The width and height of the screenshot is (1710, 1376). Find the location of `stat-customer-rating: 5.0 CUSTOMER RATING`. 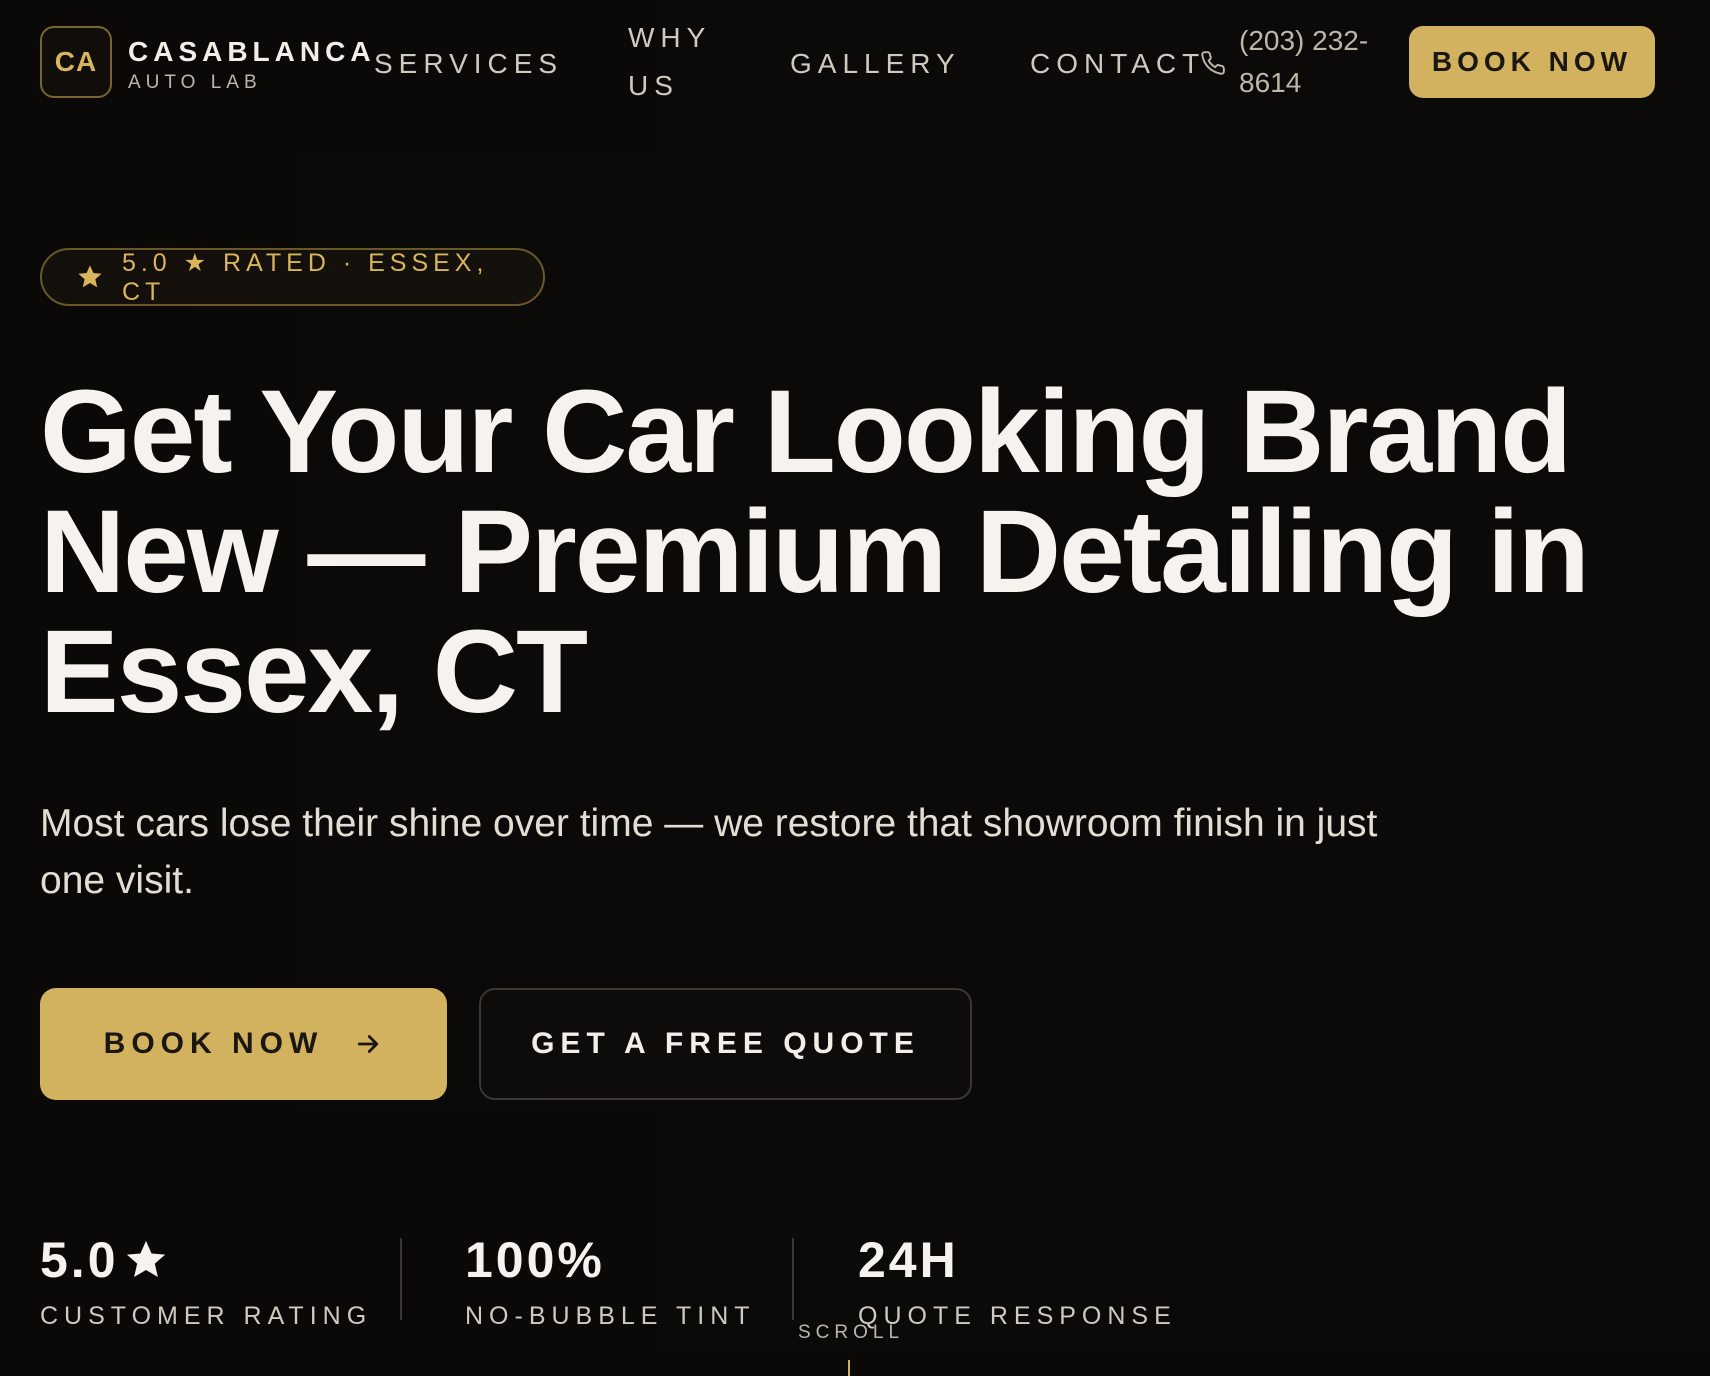

stat-customer-rating: 5.0 CUSTOMER RATING is located at coordinates (206, 1279).